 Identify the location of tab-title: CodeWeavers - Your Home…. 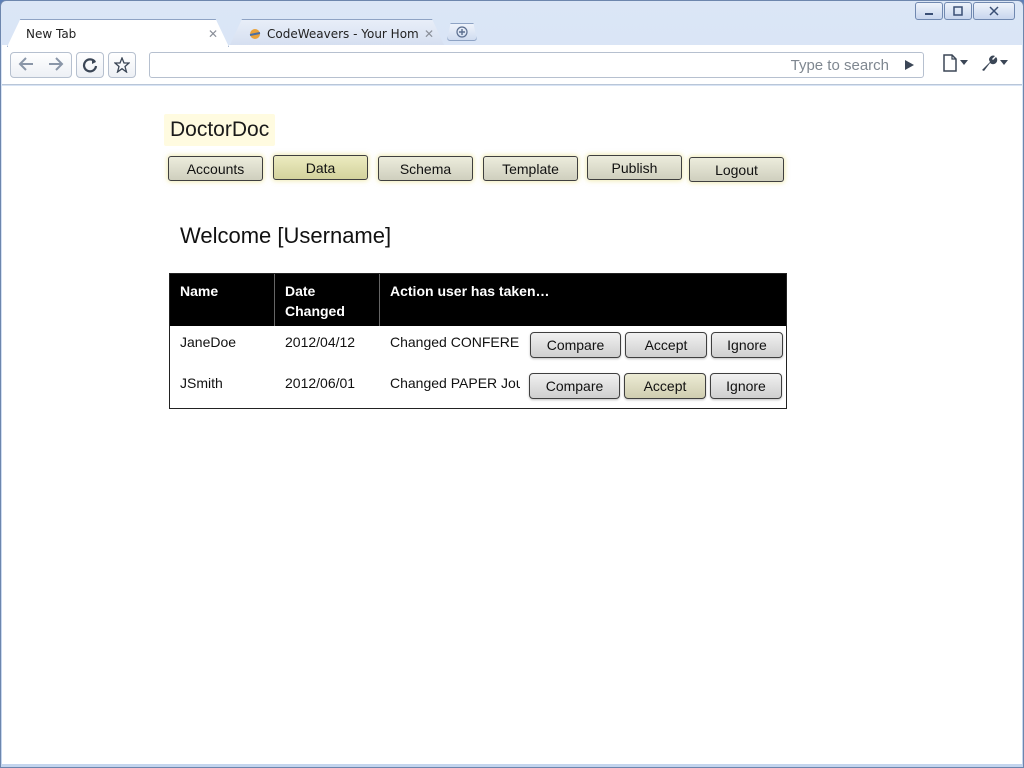
(342, 33).